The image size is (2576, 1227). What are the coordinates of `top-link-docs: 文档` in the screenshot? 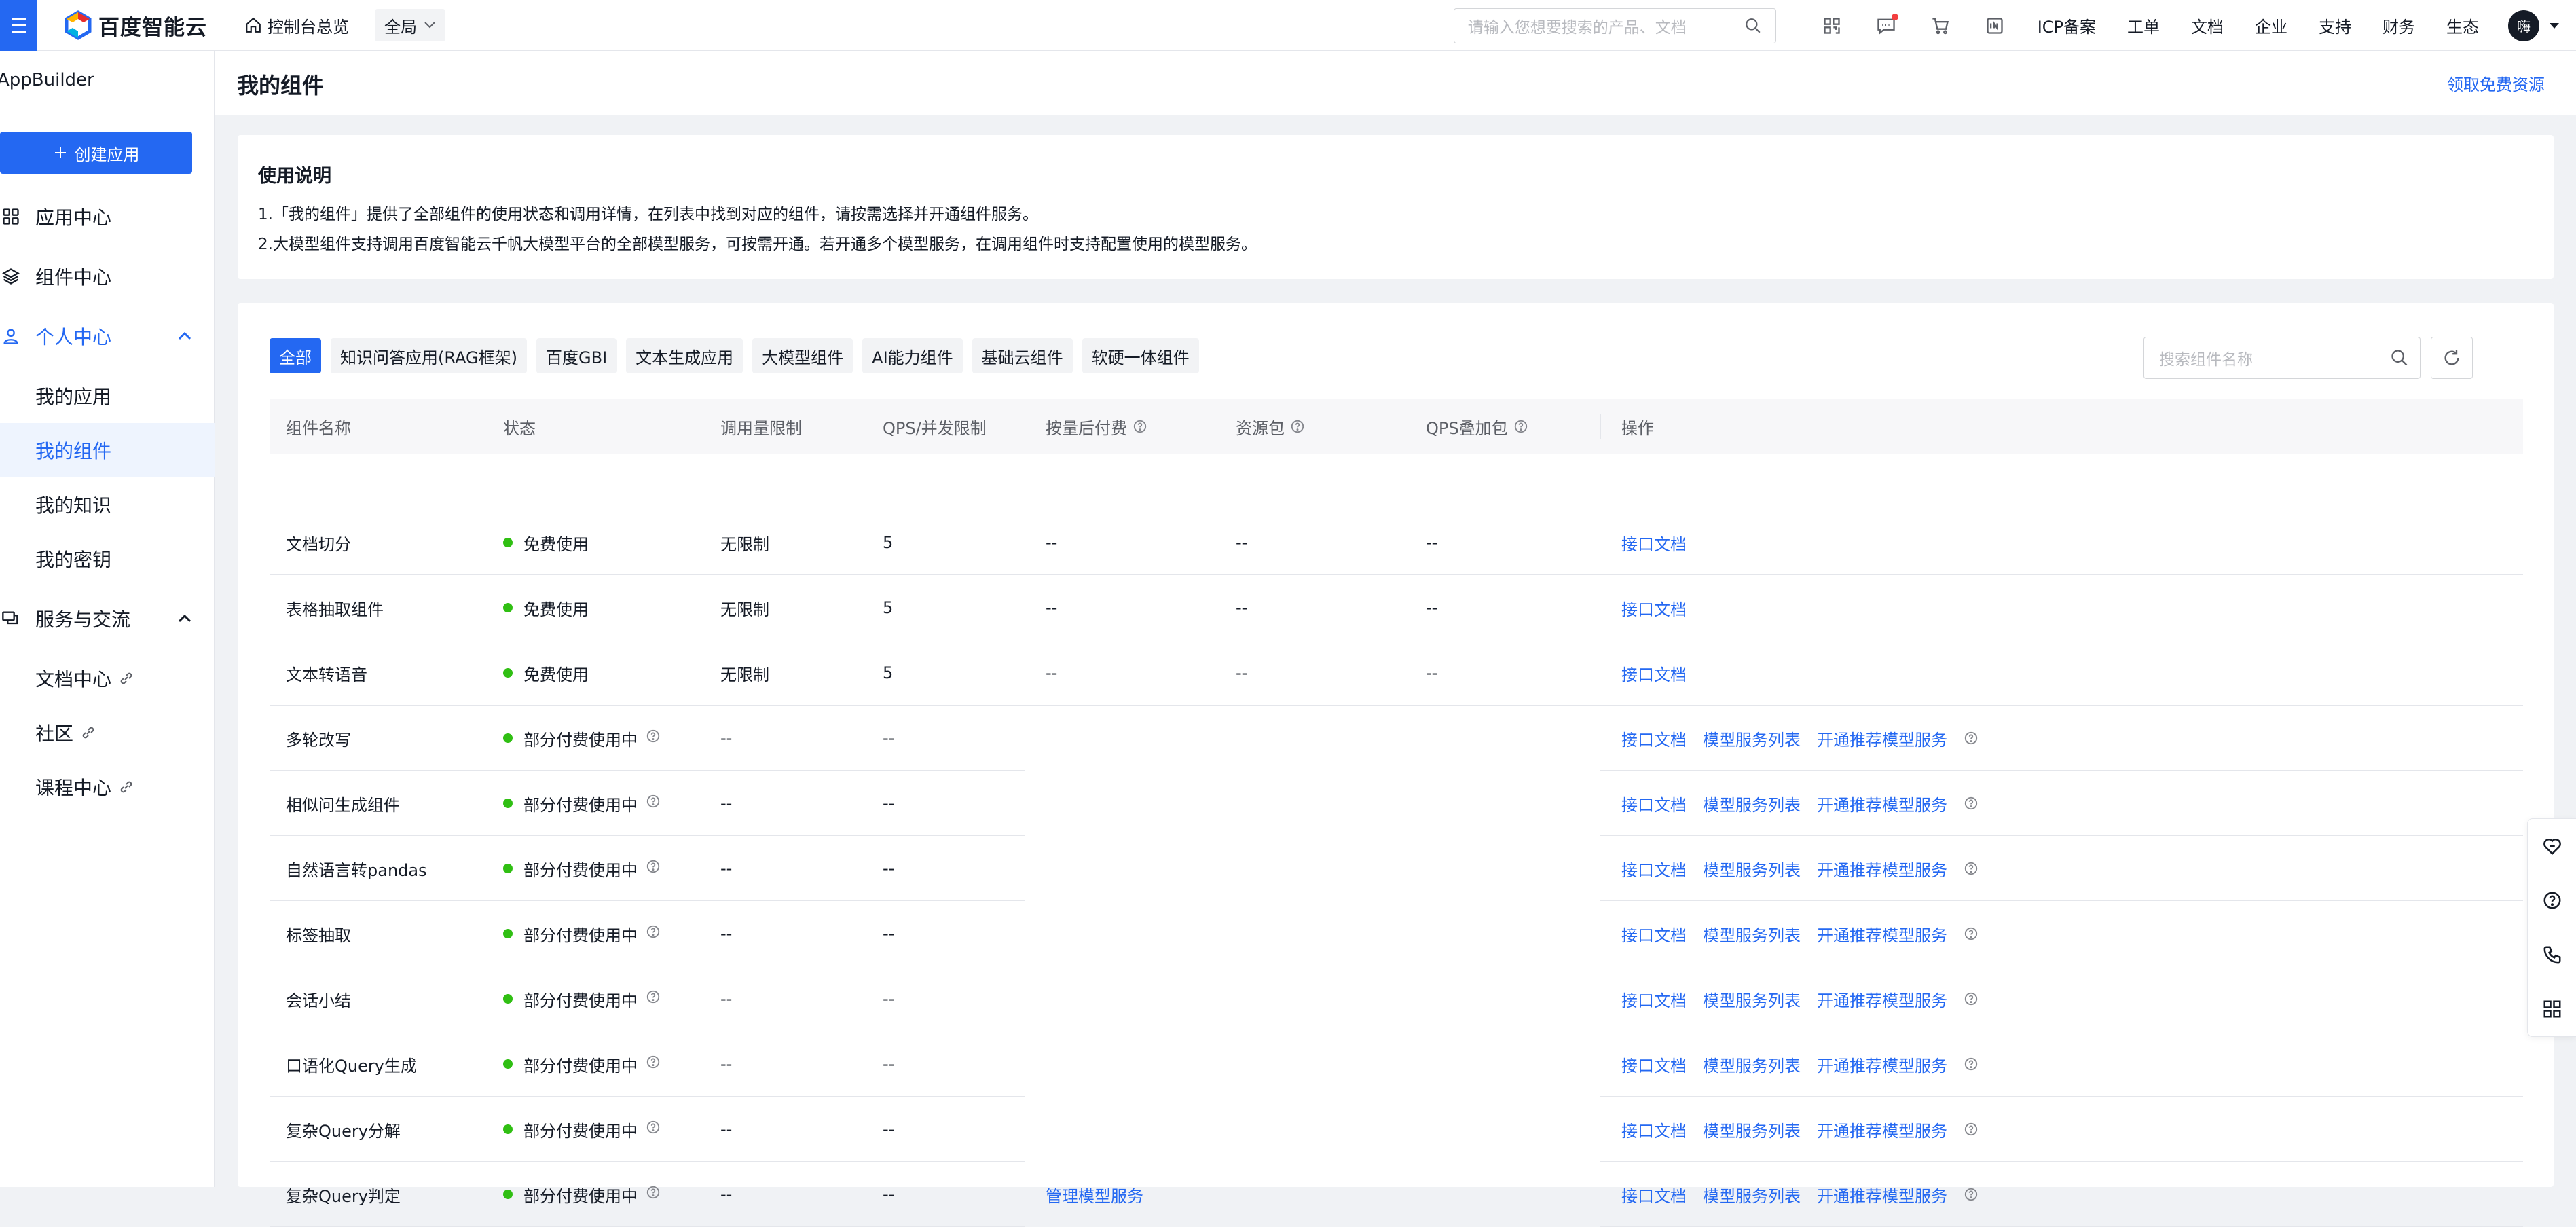 It's located at (2207, 25).